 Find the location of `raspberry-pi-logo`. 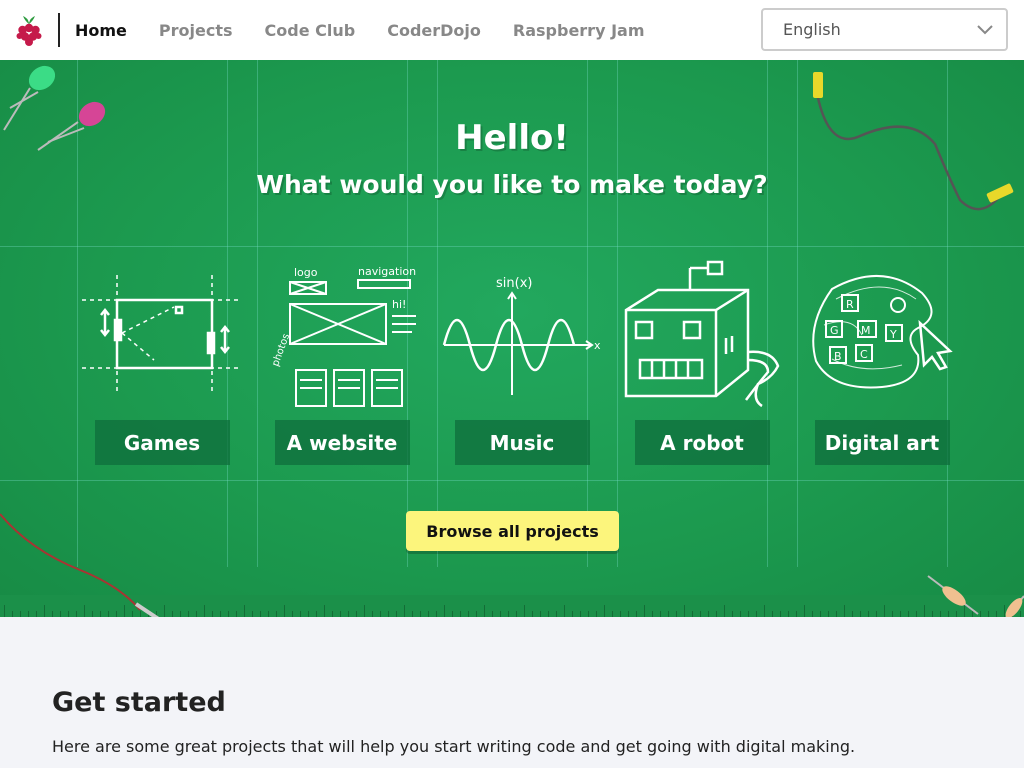

raspberry-pi-logo is located at coordinates (29, 30).